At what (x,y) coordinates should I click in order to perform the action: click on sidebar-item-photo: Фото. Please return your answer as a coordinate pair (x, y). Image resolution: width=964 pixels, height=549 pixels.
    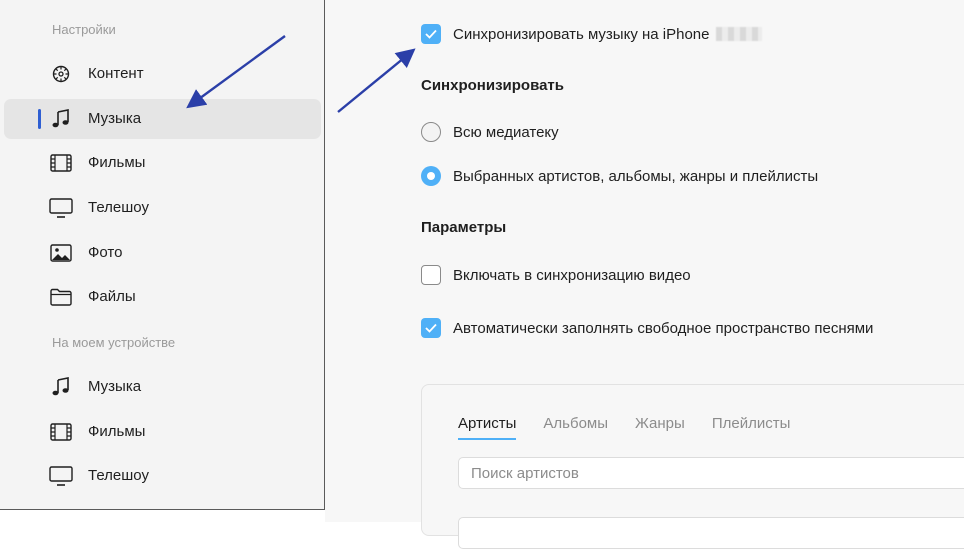
    Looking at the image, I should click on (162, 253).